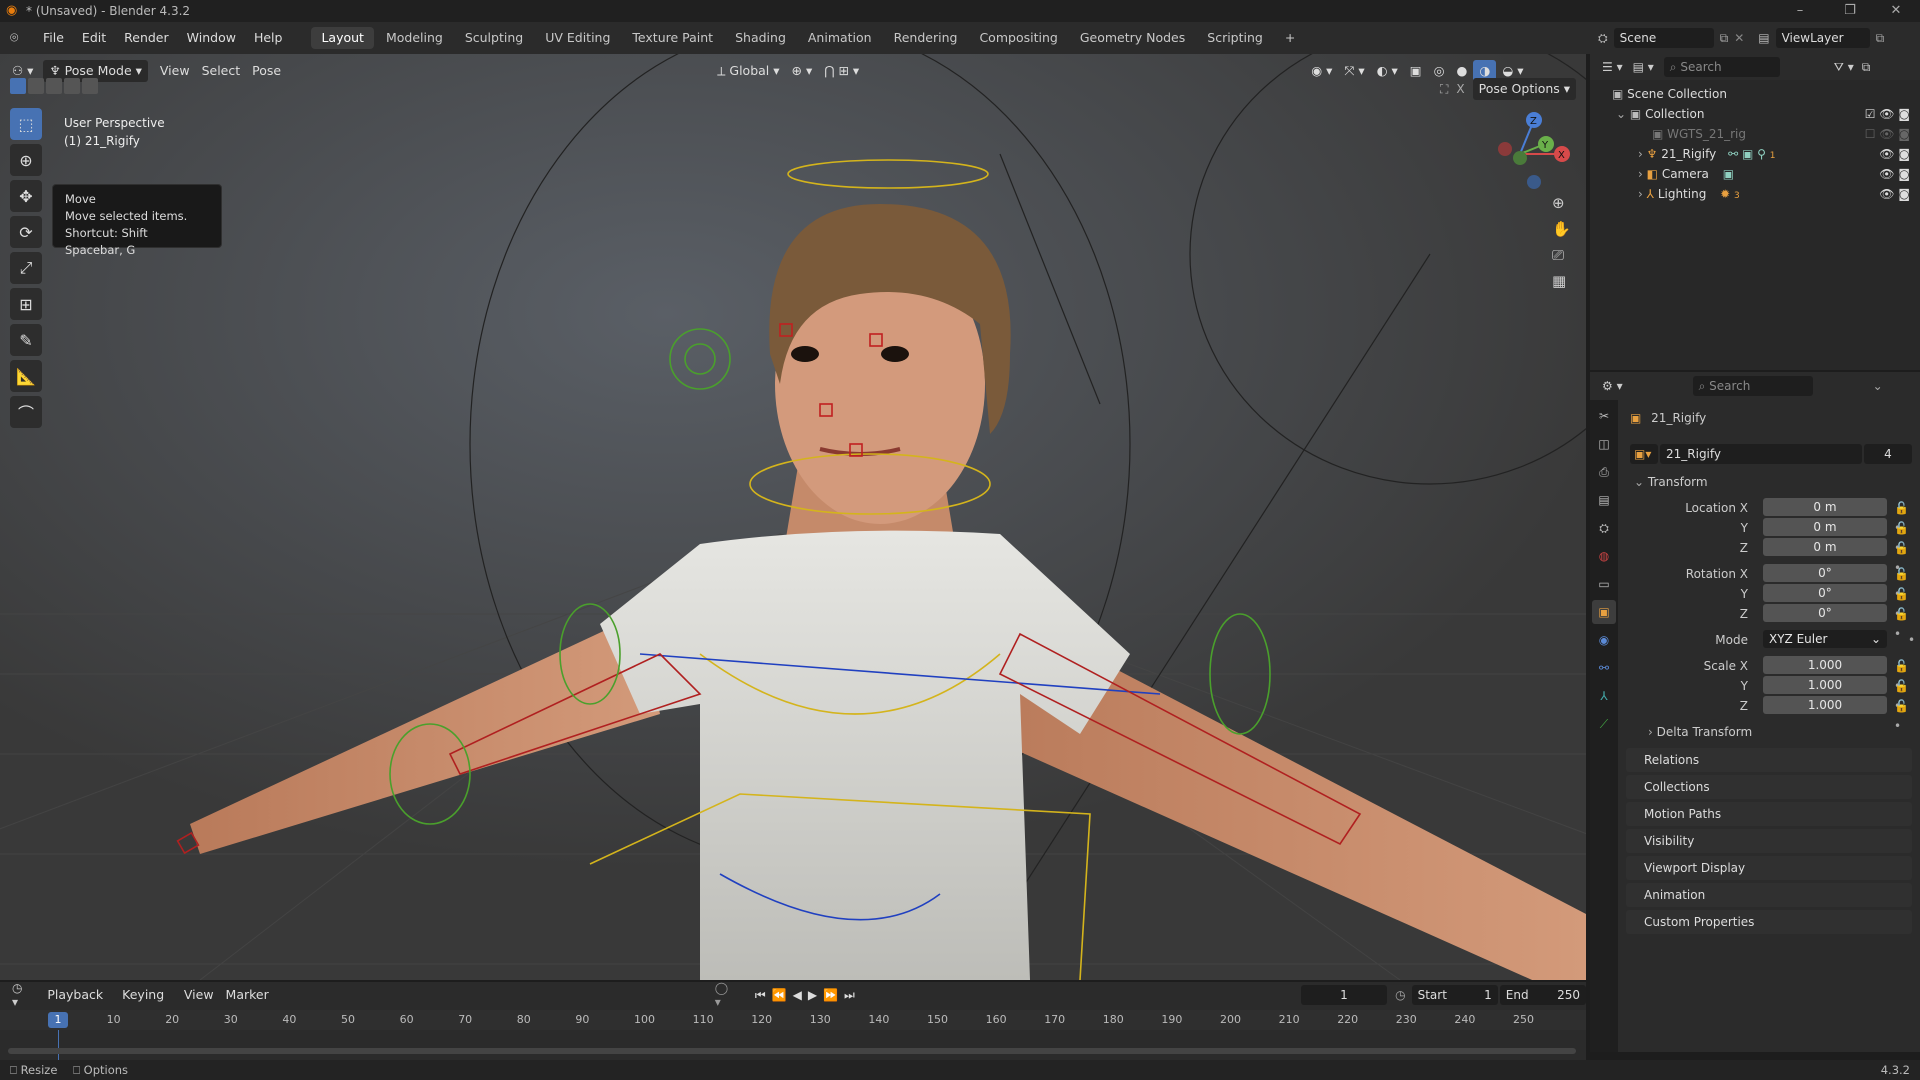  I want to click on outliner-search-input: ⌕ Search, so click(1721, 67).